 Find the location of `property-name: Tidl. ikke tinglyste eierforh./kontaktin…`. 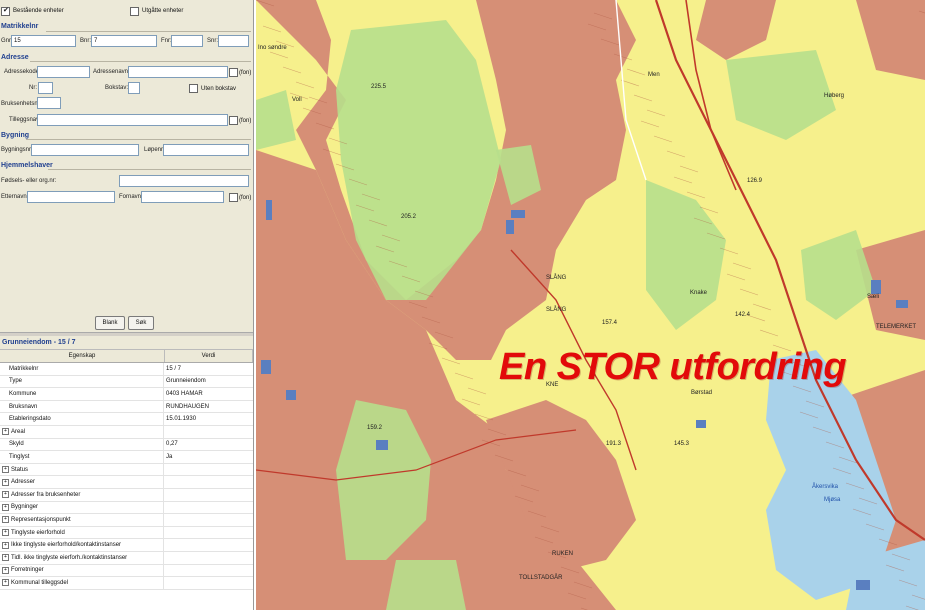

property-name: Tidl. ikke tinglyste eierforh./kontaktin… is located at coordinates (69, 557).